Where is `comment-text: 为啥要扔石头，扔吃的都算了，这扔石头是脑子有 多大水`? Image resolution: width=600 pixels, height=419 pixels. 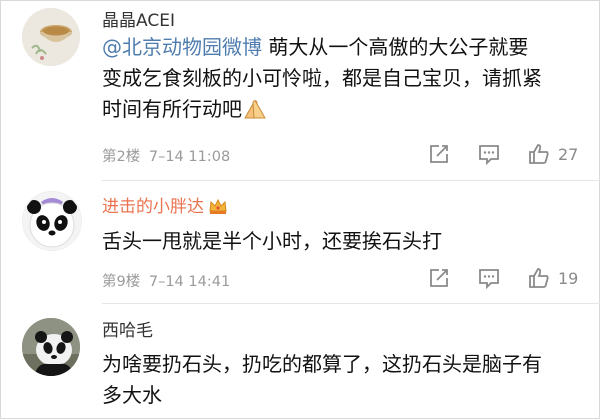
comment-text: 为啥要扔石头，扔吃的都算了，这扔石头是脑子有 多大水 is located at coordinates (347, 380).